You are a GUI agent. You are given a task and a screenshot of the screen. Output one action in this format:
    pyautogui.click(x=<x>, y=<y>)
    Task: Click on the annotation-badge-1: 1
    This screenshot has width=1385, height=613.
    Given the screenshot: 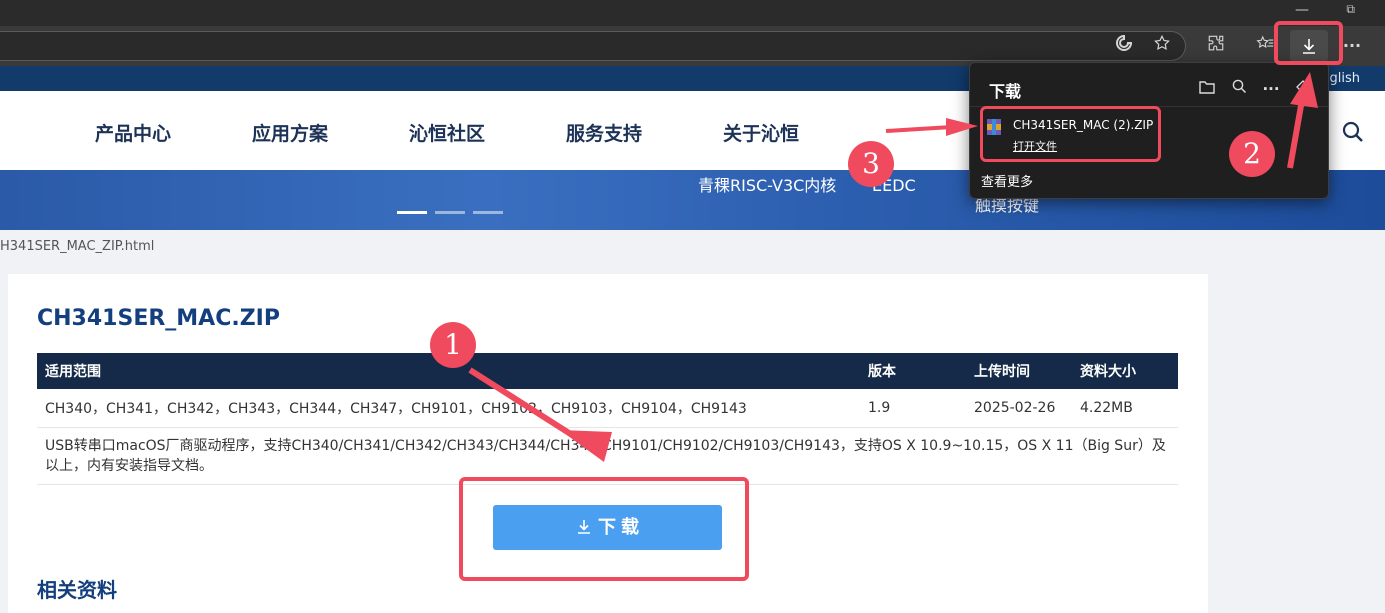 What is the action you would take?
    pyautogui.click(x=453, y=345)
    